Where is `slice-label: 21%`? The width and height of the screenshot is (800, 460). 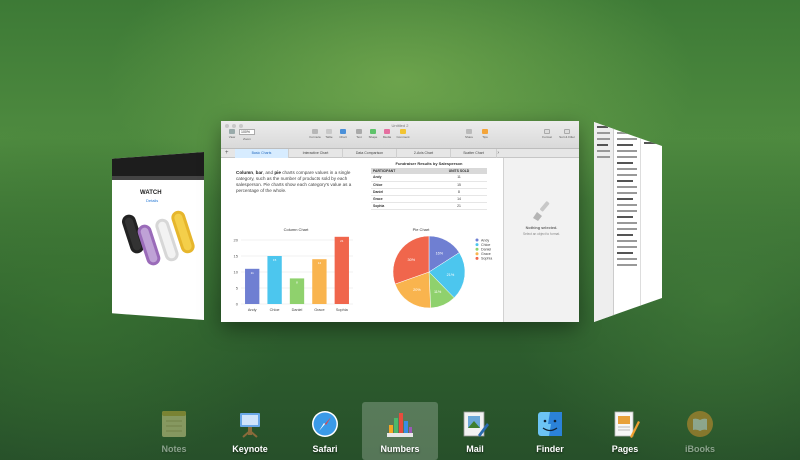 slice-label: 21% is located at coordinates (451, 275).